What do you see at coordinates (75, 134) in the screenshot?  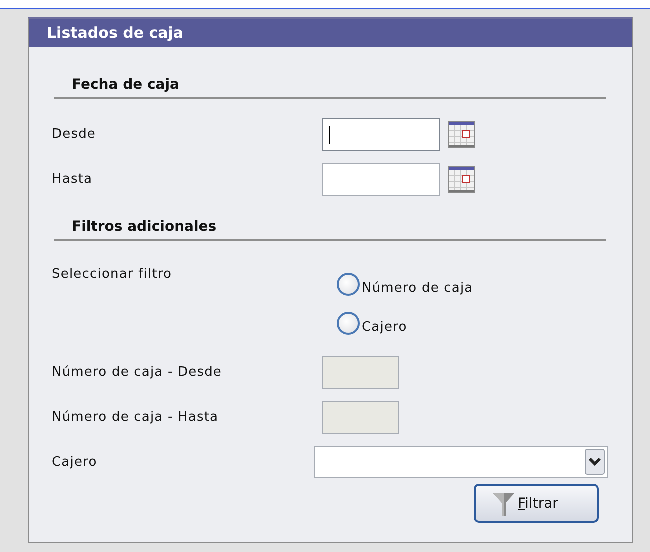 I see `field-label: Desde` at bounding box center [75, 134].